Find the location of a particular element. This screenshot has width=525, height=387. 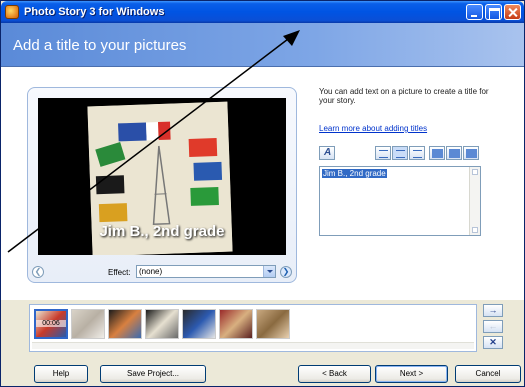

effect-label: Effect: is located at coordinates (119, 272).